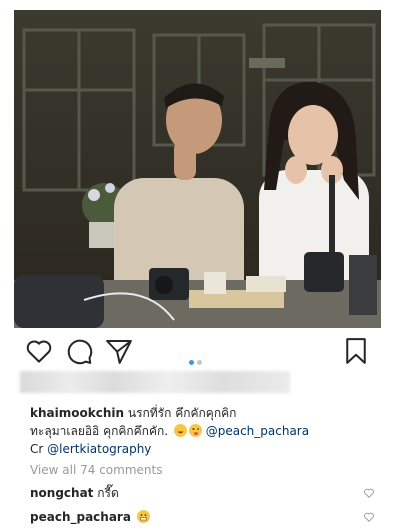 The image size is (416, 531). What do you see at coordinates (108, 493) in the screenshot?
I see `comment-text: กรี๊ด` at bounding box center [108, 493].